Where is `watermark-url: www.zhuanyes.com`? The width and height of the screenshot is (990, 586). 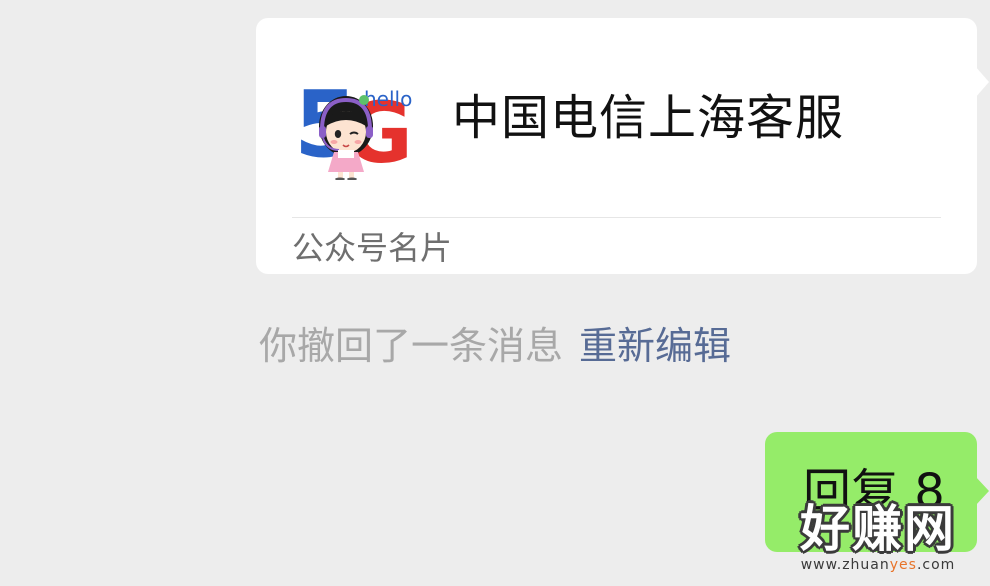
watermark-url: www.zhuanyes.com is located at coordinates (878, 565).